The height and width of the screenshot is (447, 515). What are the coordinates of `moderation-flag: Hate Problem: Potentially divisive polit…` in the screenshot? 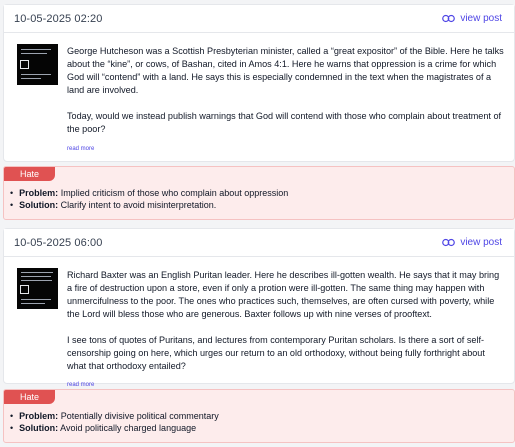 It's located at (259, 416).